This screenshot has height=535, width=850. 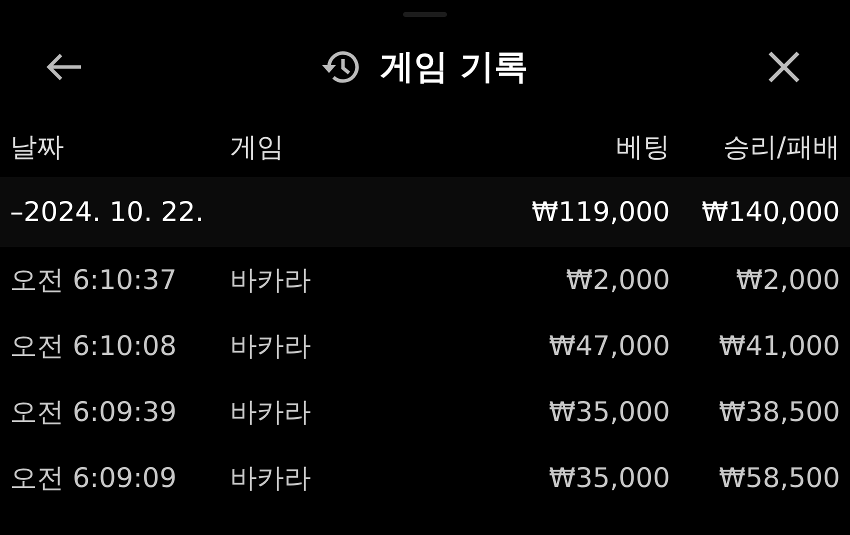 I want to click on table-cell-text: 오전 6:10:37, so click(x=94, y=281).